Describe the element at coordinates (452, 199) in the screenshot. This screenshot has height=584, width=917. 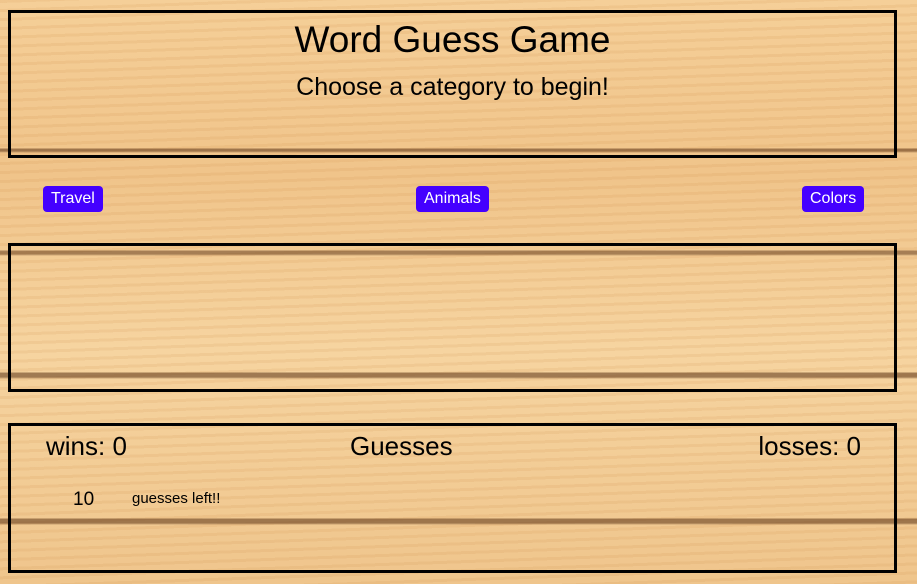
I see `category-animals-button: Animals` at that location.